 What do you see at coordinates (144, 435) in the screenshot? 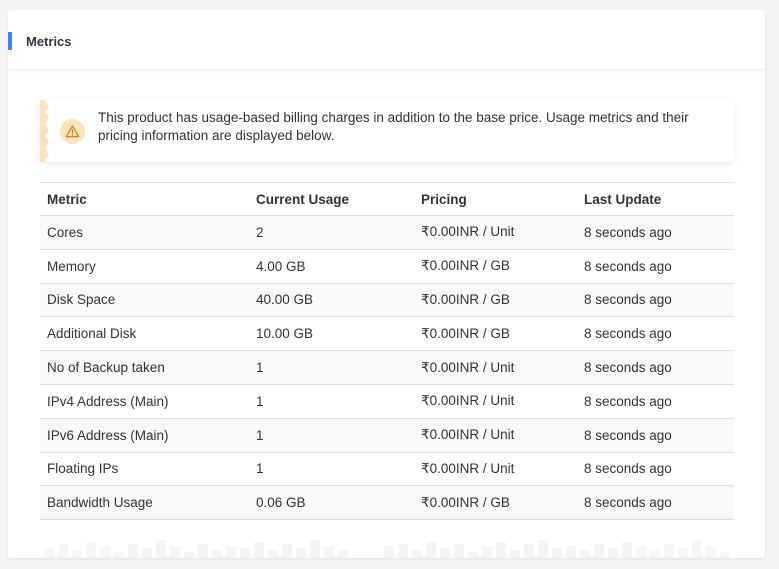
I see `metric-cell: IPv6 Address (Main)` at bounding box center [144, 435].